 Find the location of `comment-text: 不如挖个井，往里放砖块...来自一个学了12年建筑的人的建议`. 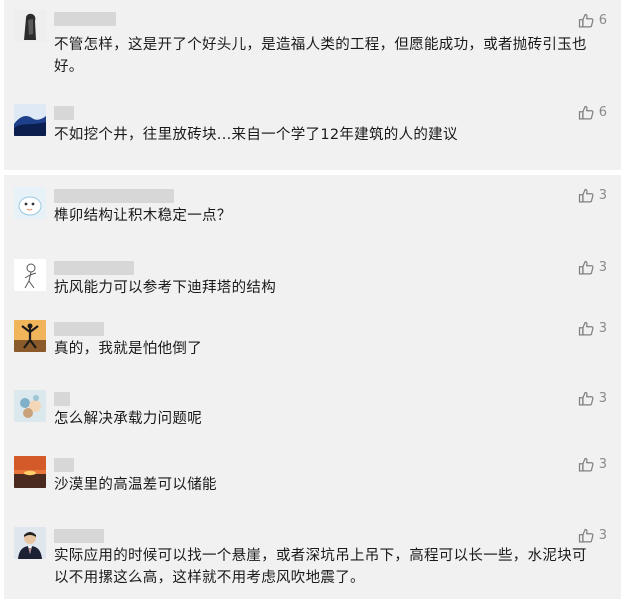

comment-text: 不如挖个井，往里放砖块...来自一个学了12年建筑的人的建议 is located at coordinates (256, 135).